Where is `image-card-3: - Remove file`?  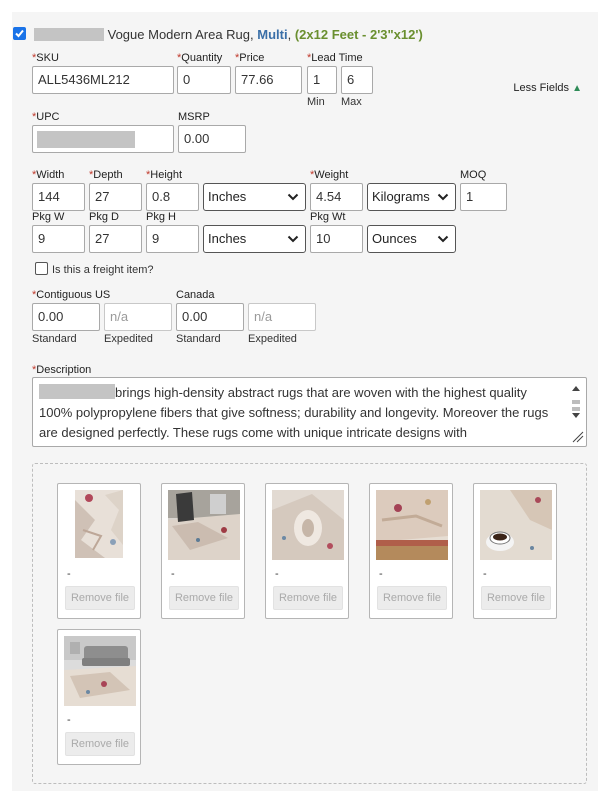 image-card-3: - Remove file is located at coordinates (307, 551).